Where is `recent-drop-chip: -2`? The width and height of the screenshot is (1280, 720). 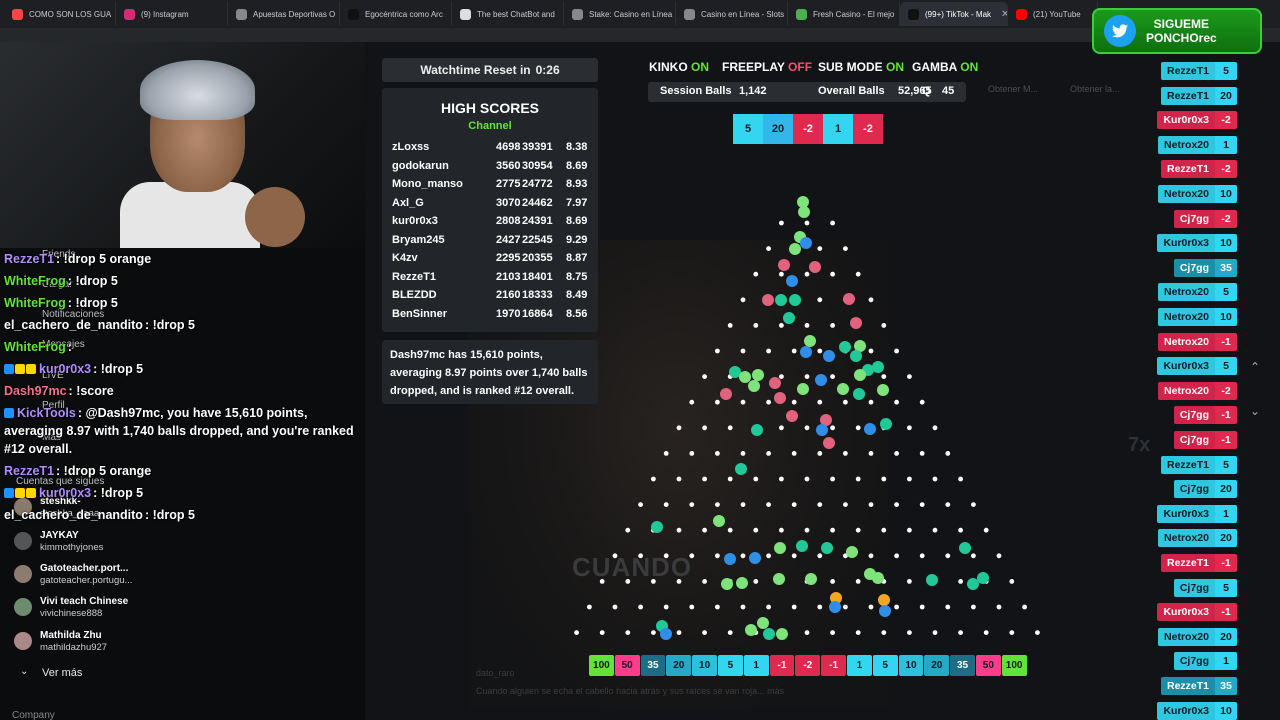 recent-drop-chip: -2 is located at coordinates (808, 129).